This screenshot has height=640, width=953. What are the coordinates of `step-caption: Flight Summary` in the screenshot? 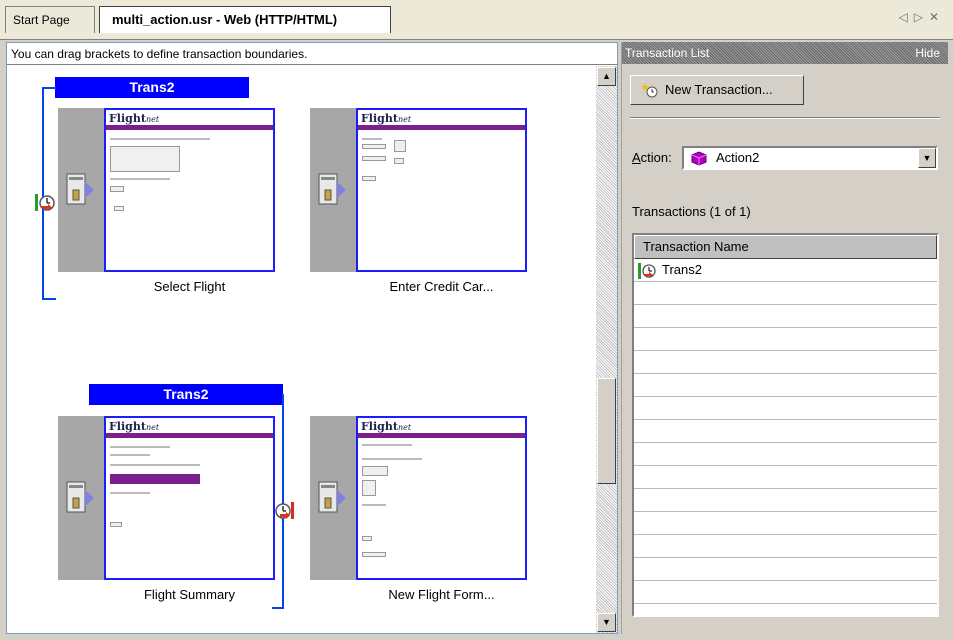 It's located at (189, 594).